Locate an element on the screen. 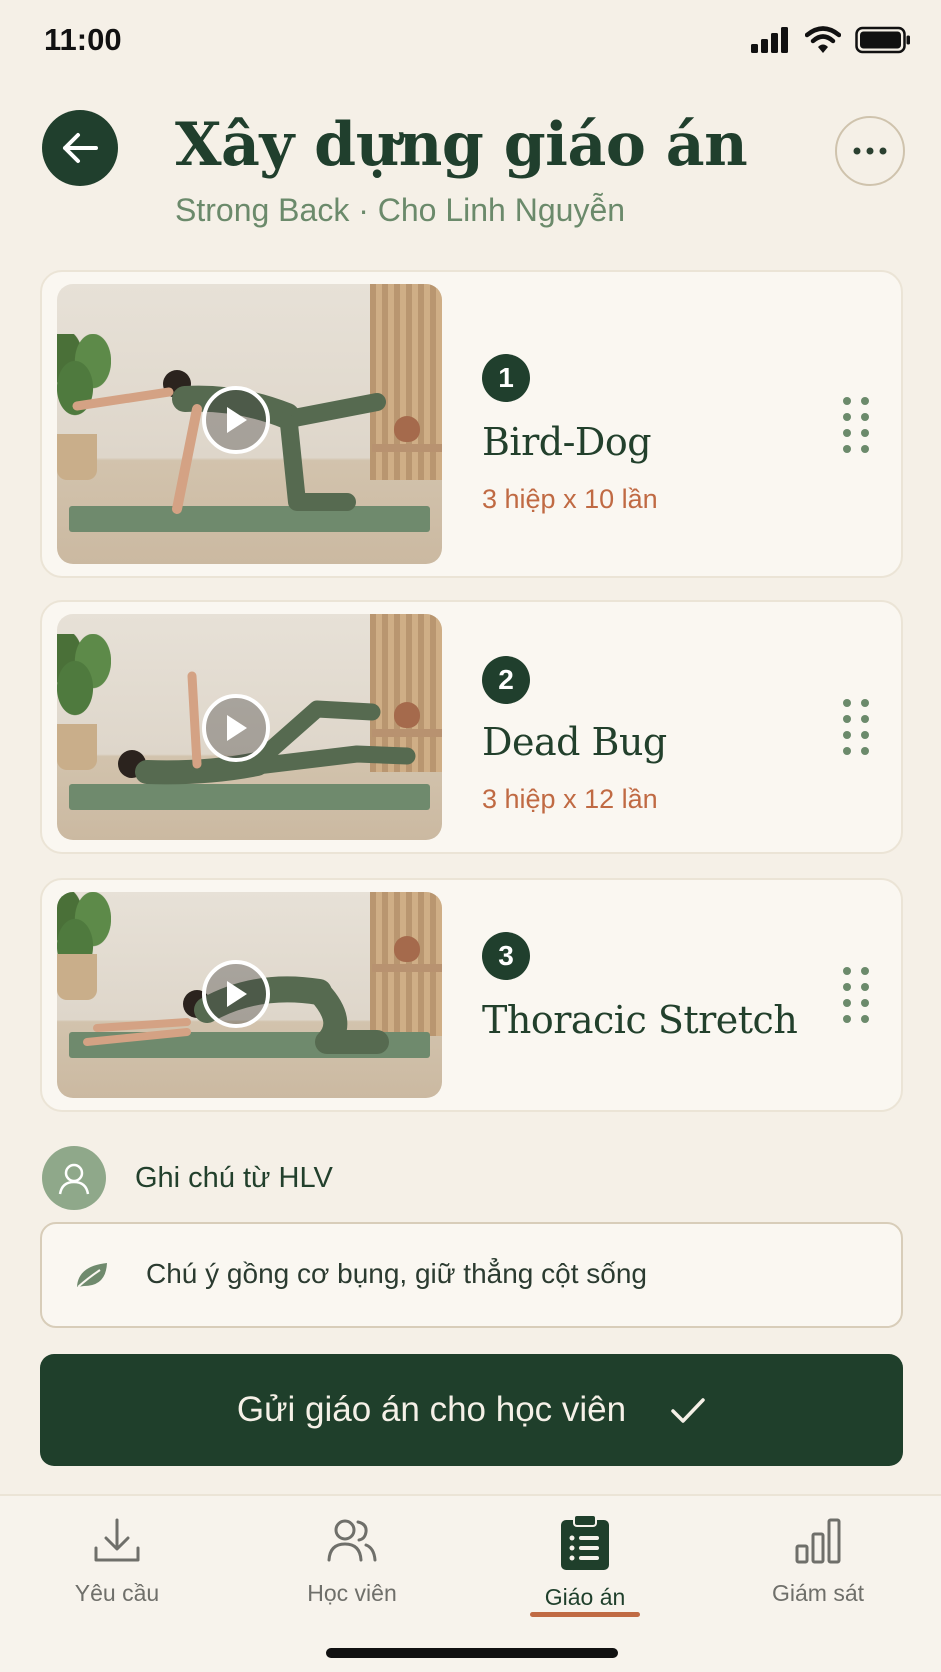  status-time: 11:00 is located at coordinates (83, 39).